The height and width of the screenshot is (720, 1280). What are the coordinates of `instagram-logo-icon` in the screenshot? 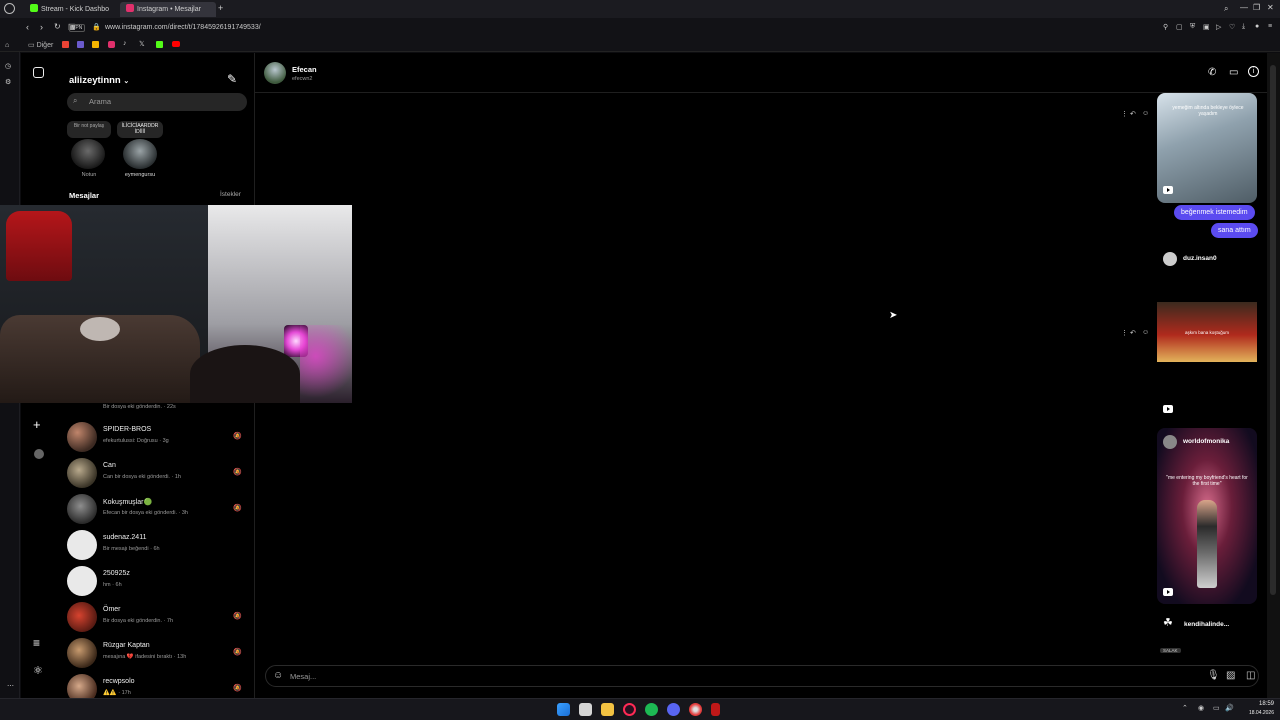 It's located at (38, 72).